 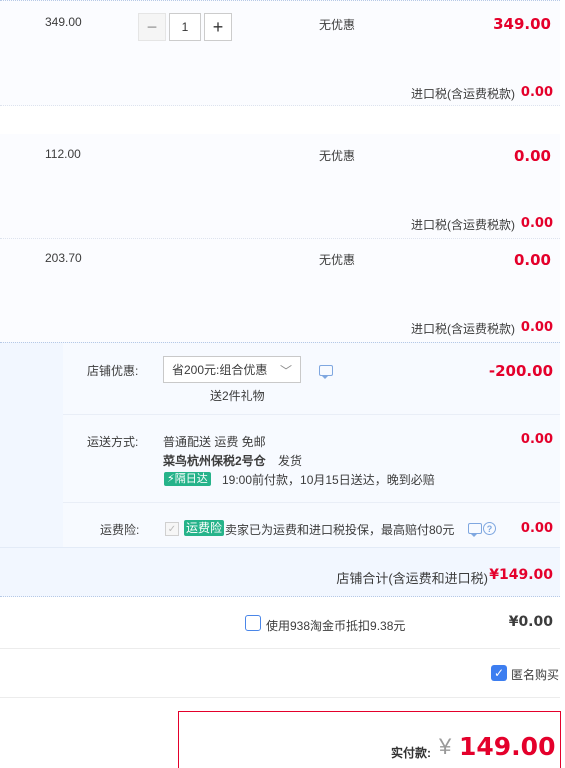 I want to click on item-price: 349.00, so click(x=63, y=22).